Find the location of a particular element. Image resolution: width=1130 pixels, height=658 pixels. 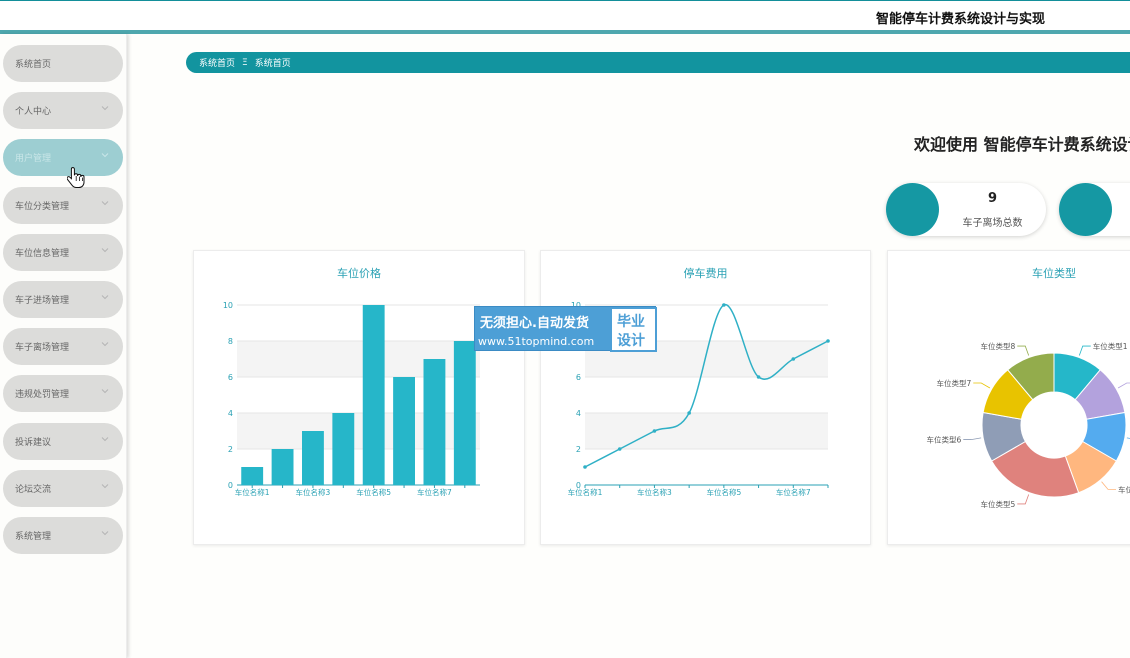

chart-panel-fee: 停车费用 0246810车位名称1车位名称3车位名称5车位名称7 is located at coordinates (705, 397).